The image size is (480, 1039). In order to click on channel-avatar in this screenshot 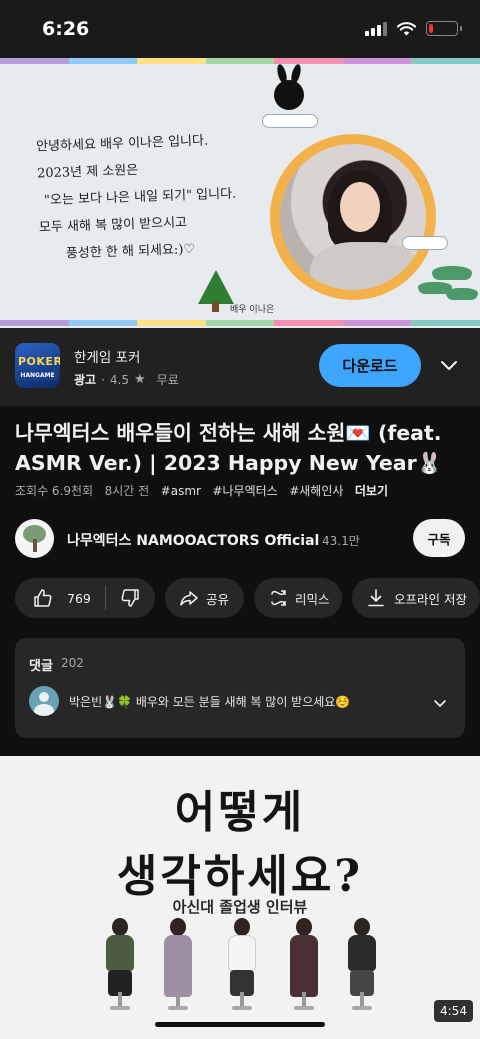, I will do `click(34, 538)`.